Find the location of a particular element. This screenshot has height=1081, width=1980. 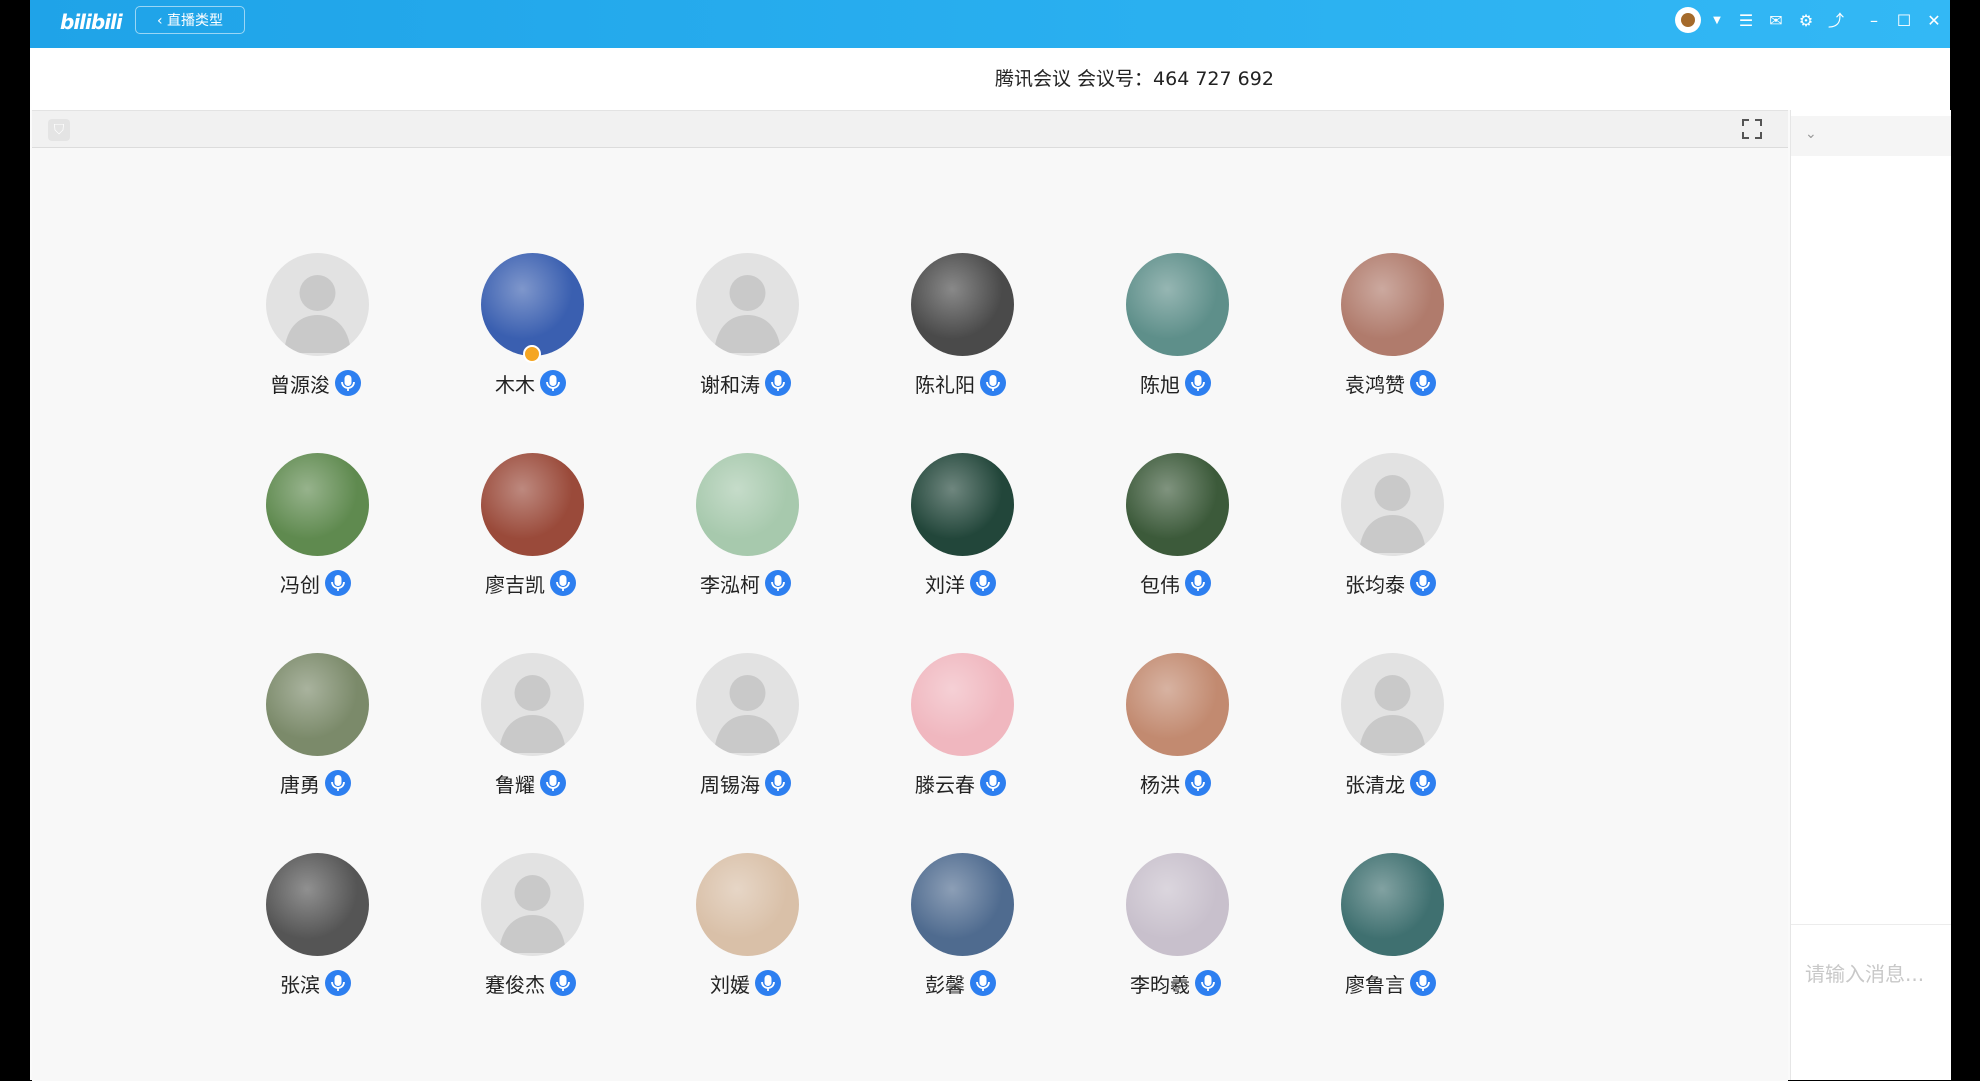

participant-name: 周锡海 is located at coordinates (730, 784).